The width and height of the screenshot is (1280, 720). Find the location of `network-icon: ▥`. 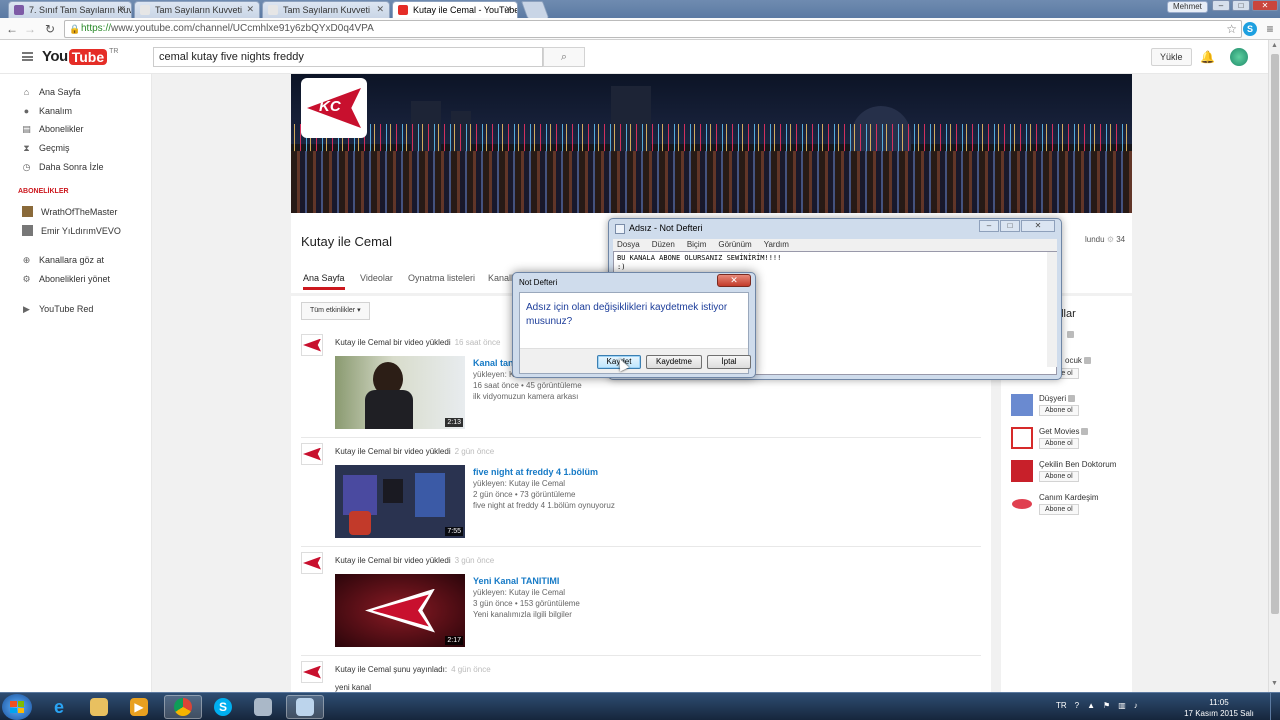

network-icon: ▥ is located at coordinates (1122, 705).